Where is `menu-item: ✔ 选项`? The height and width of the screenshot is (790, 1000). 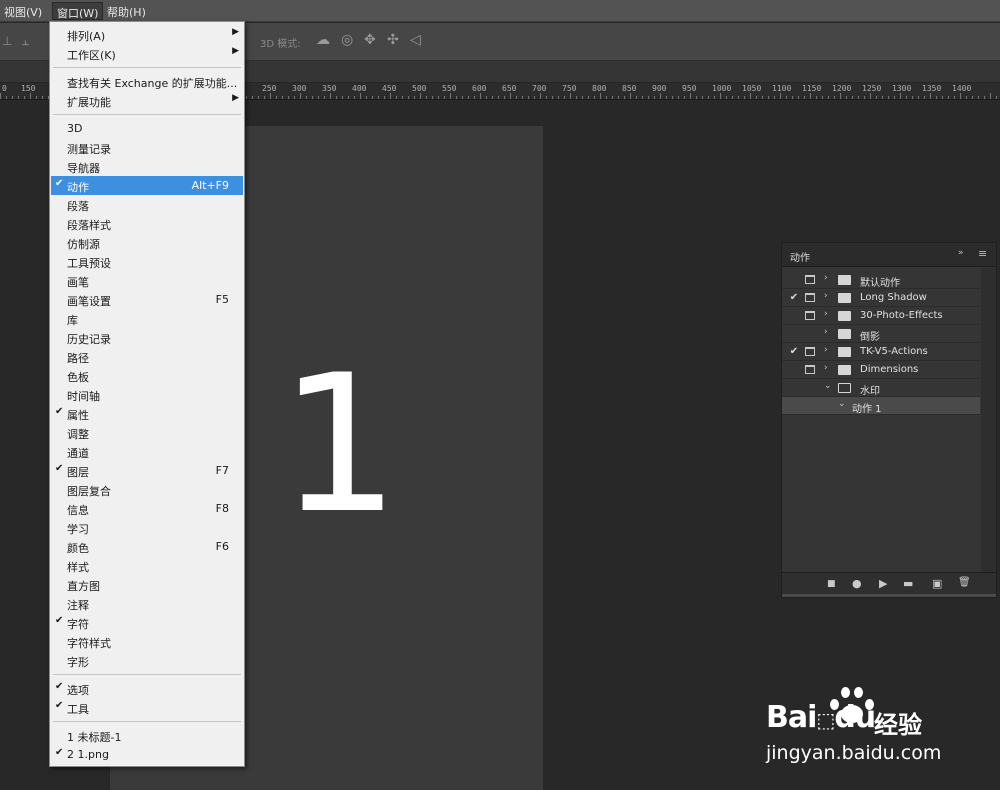 menu-item: ✔ 选项 is located at coordinates (147, 688).